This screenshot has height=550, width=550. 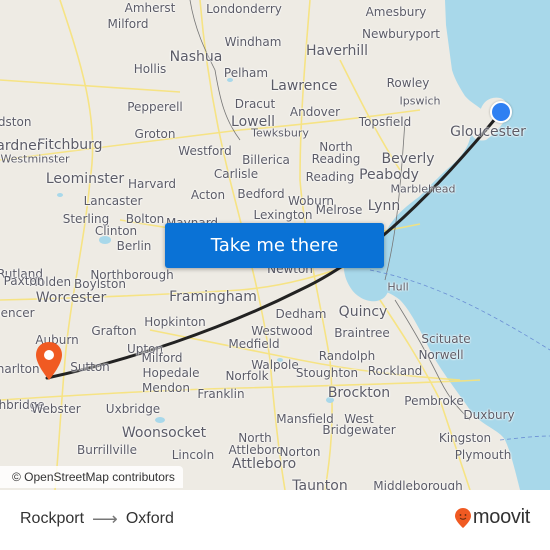 What do you see at coordinates (255, 104) in the screenshot?
I see `place-label: Dracut` at bounding box center [255, 104].